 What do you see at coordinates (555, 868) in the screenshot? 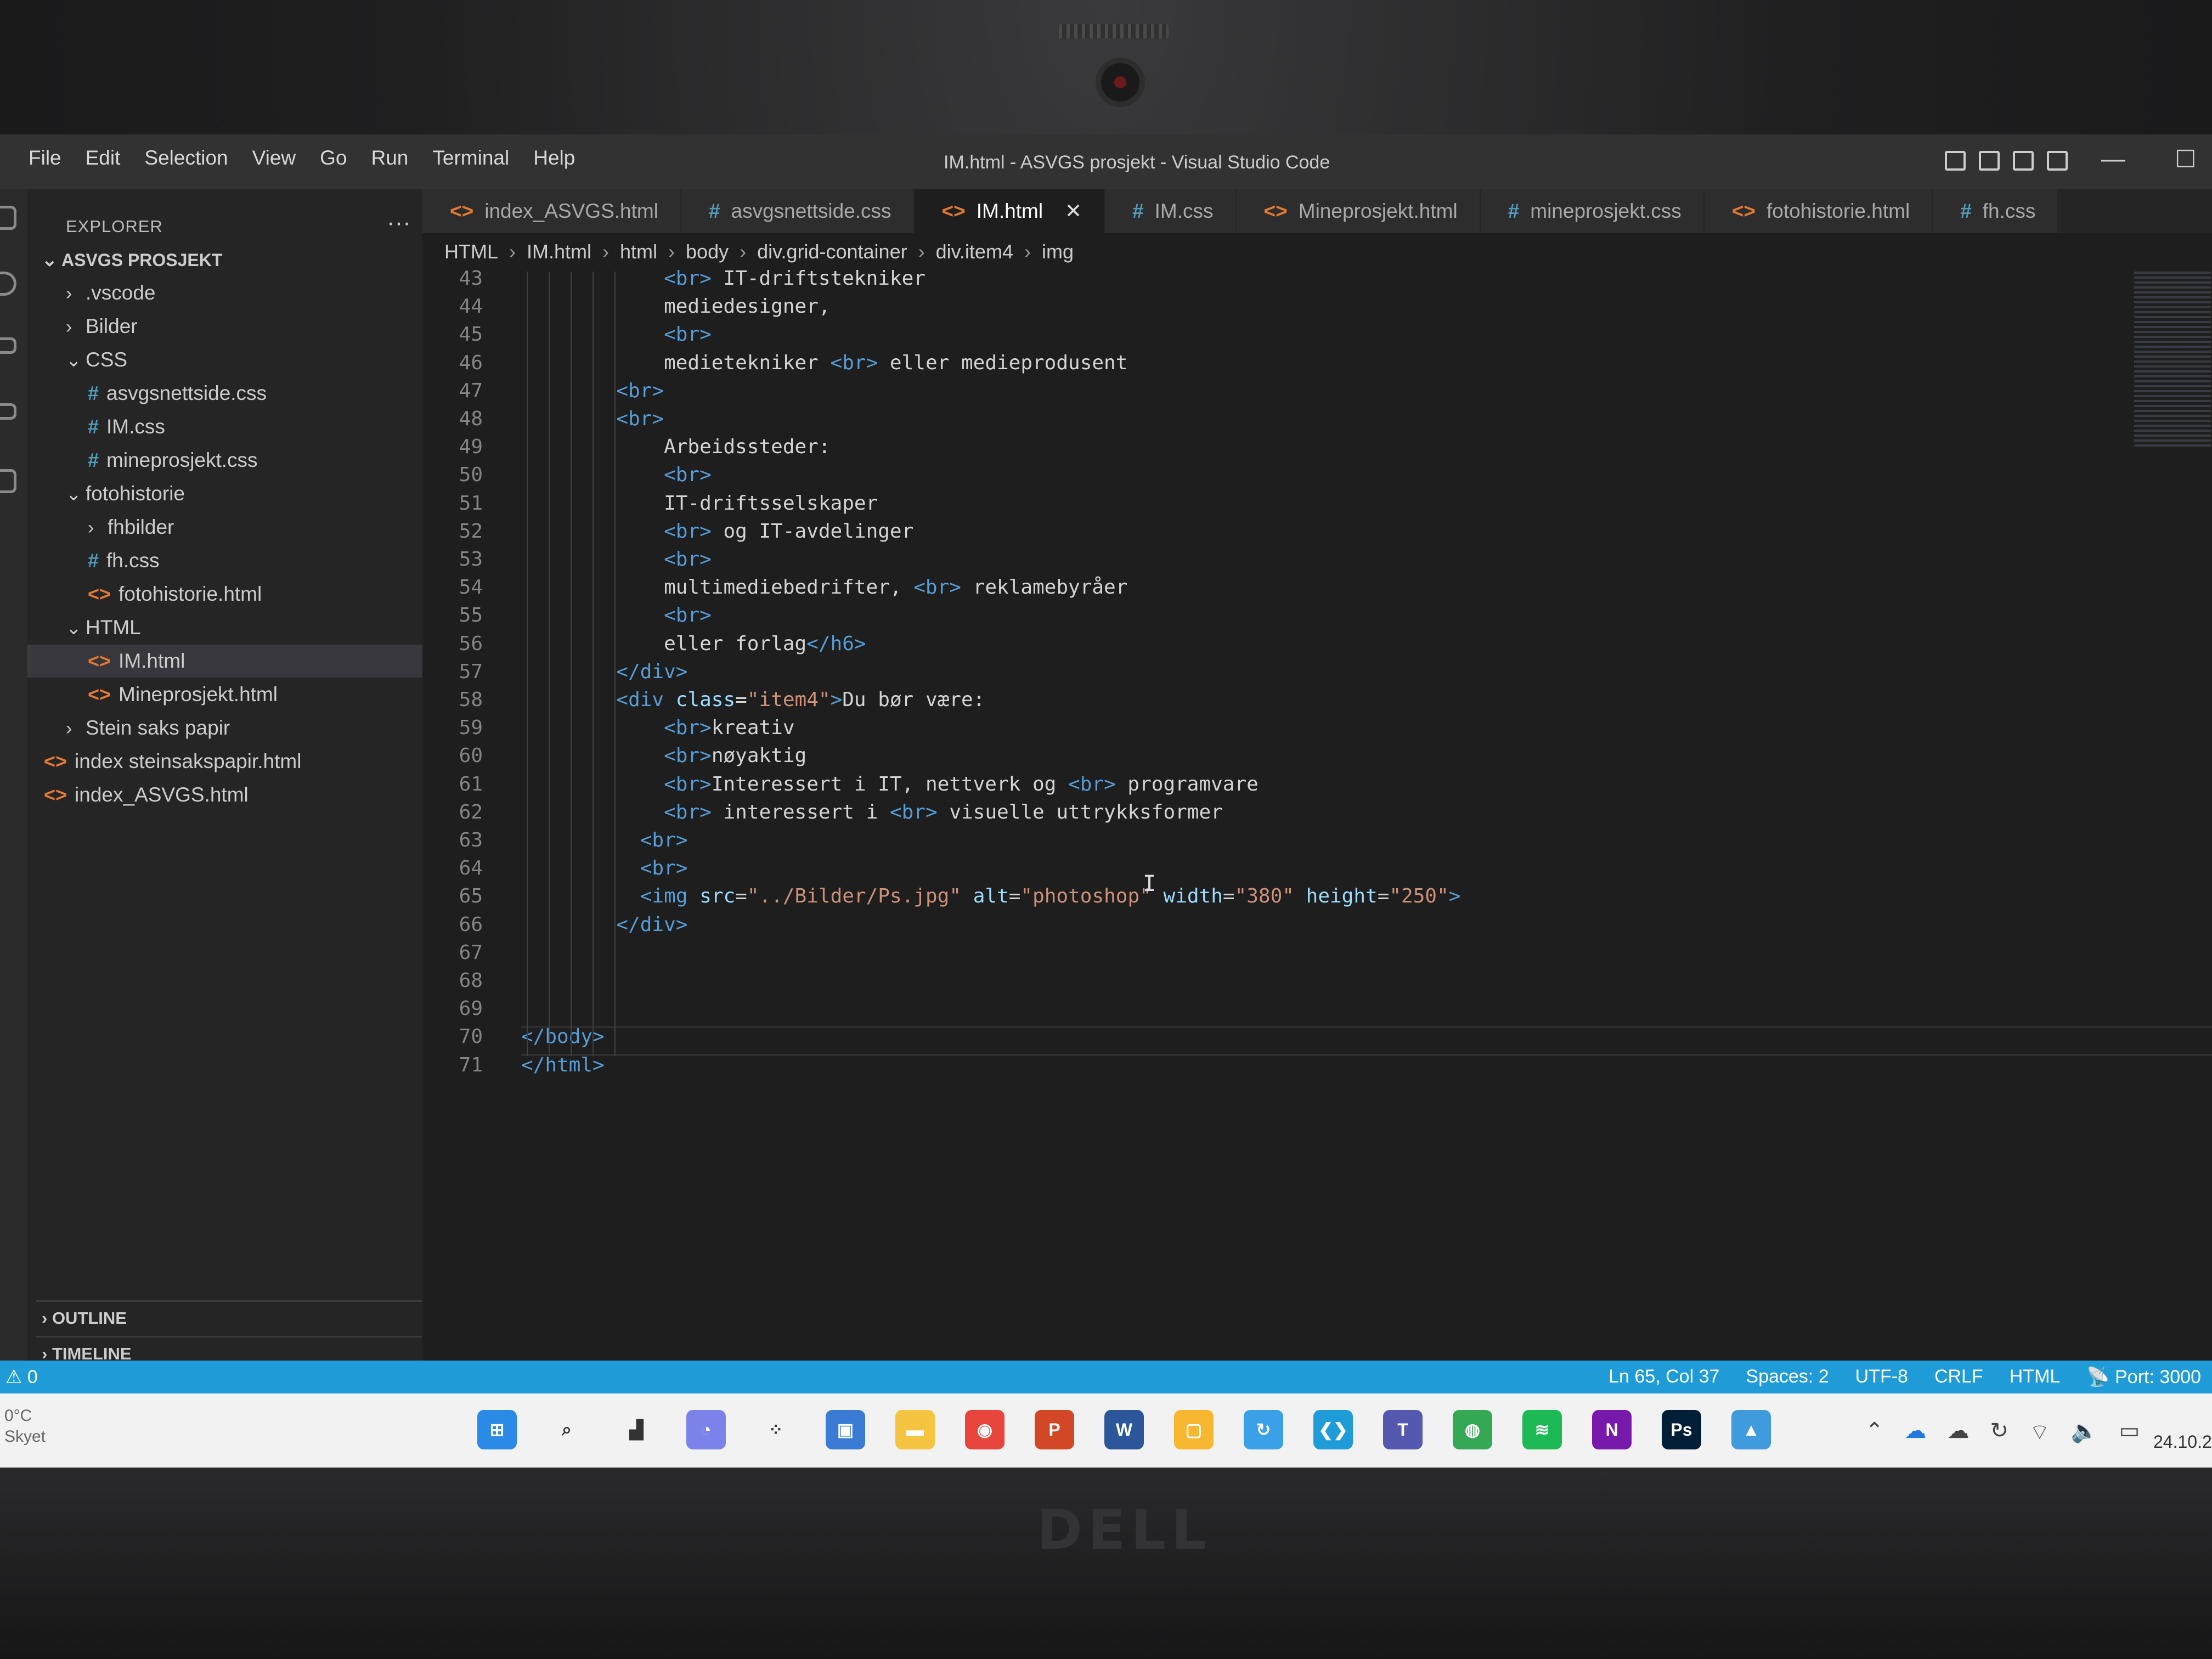
I see `code-line: 64 <br>` at bounding box center [555, 868].